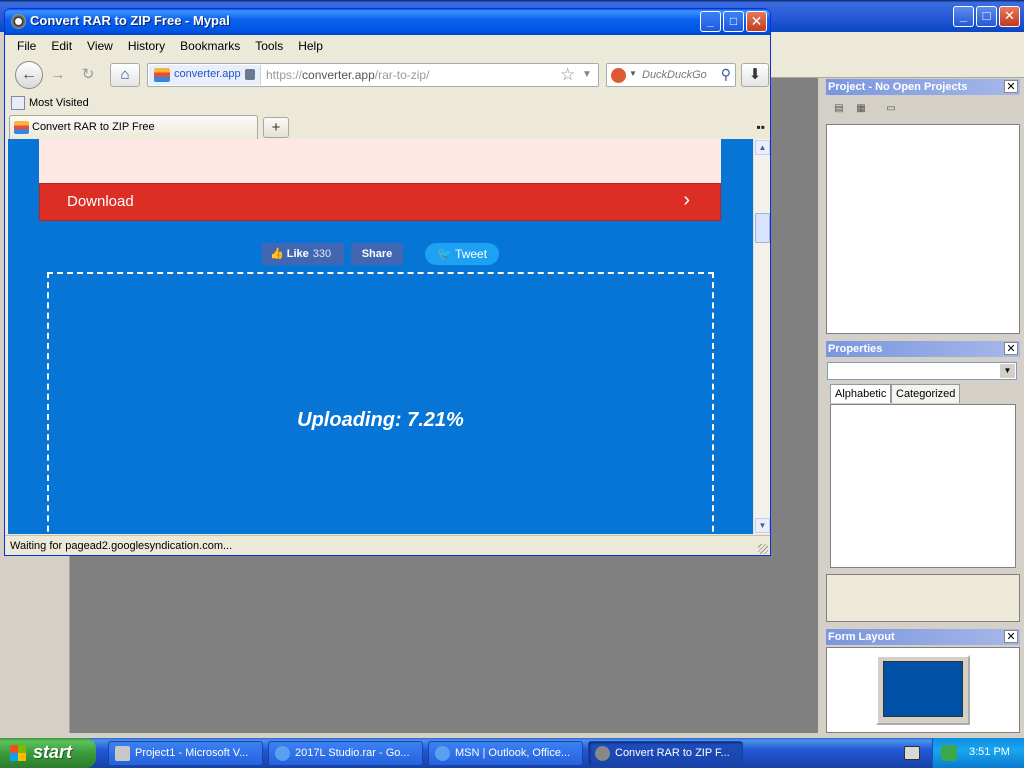 This screenshot has width=1024, height=768. What do you see at coordinates (389, 127) in the screenshot?
I see `tab-strip: Convert RAR to ZIP Free + ▪▪` at bounding box center [389, 127].